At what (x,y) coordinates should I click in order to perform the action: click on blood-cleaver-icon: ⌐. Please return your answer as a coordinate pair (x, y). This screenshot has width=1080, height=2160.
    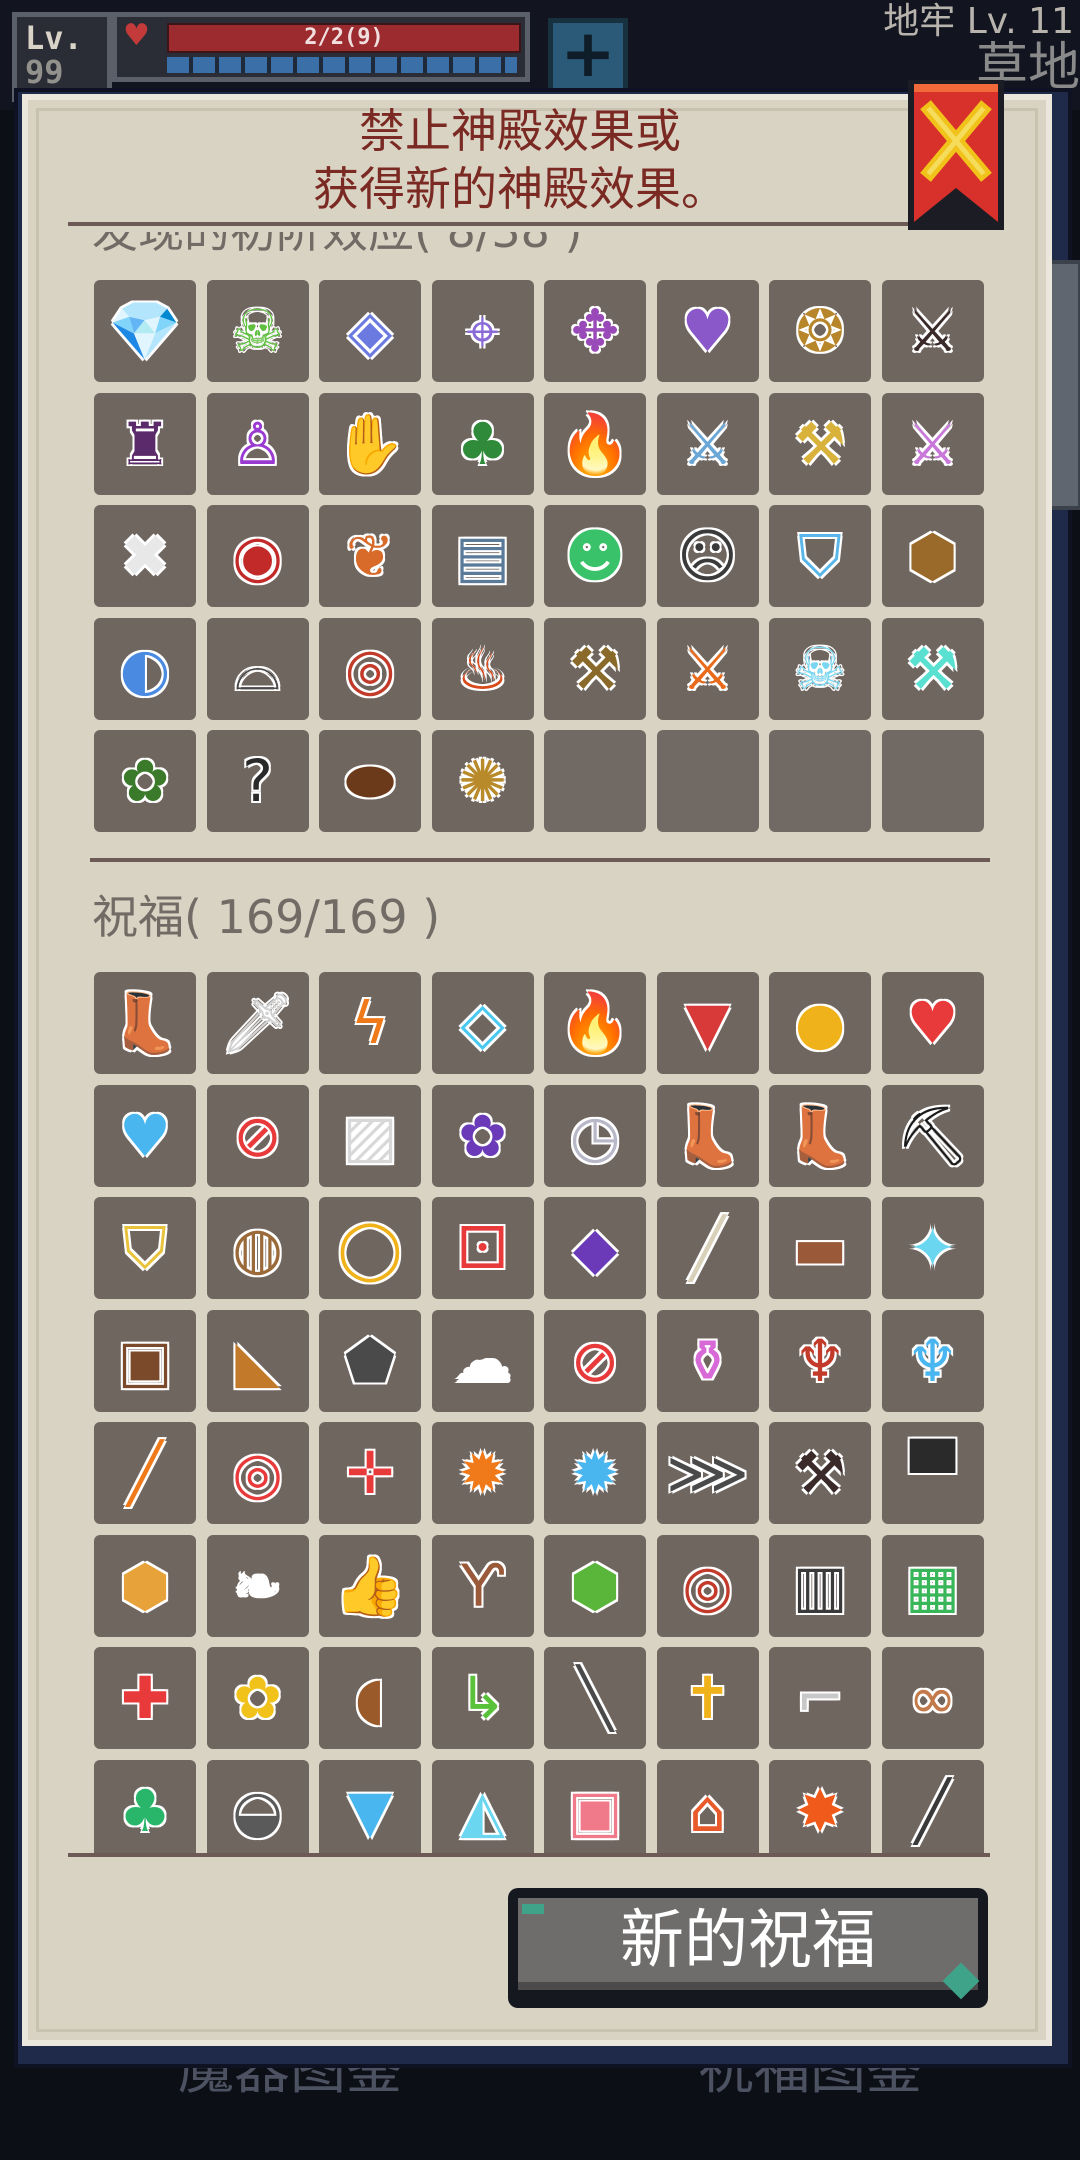
    Looking at the image, I should click on (820, 1698).